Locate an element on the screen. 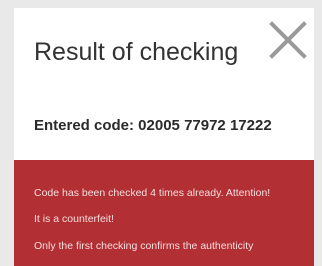 This screenshot has height=266, width=322. close-button is located at coordinates (288, 40).